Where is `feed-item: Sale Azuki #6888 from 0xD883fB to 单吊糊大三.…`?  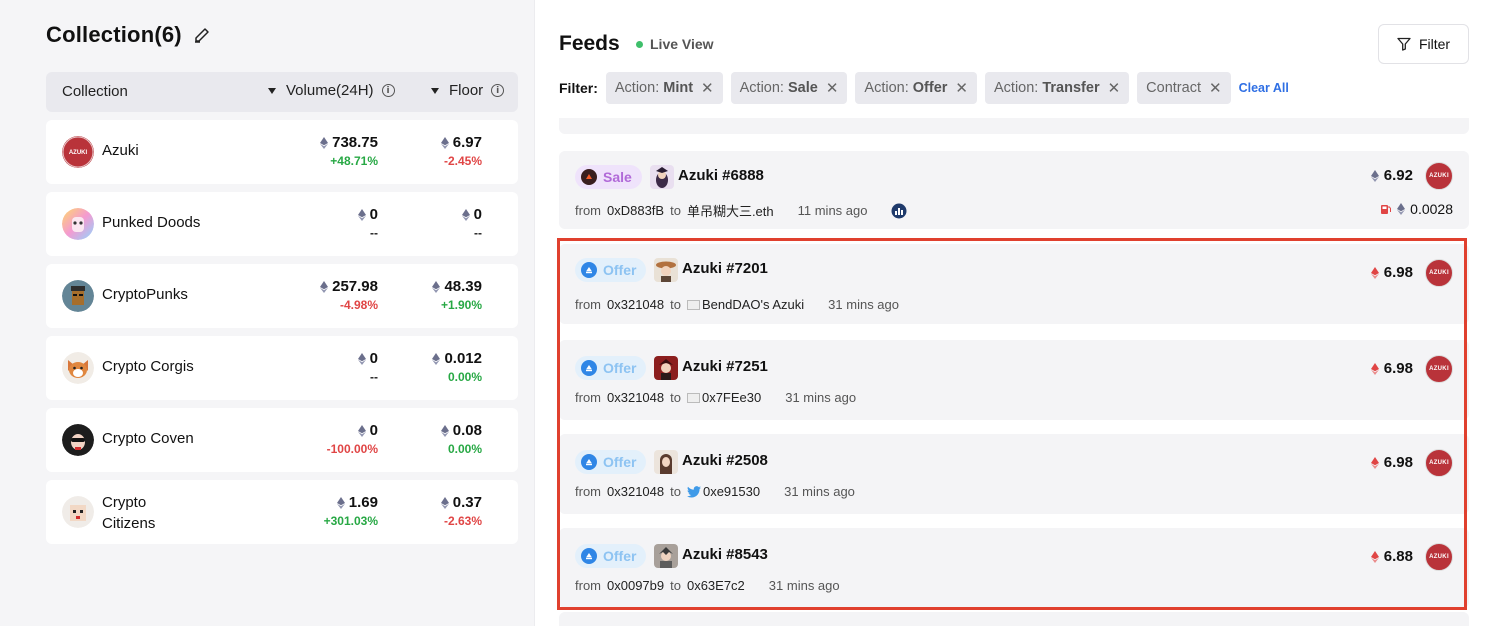 feed-item: Sale Azuki #6888 from 0xD883fB to 单吊糊大三.… is located at coordinates (1014, 190).